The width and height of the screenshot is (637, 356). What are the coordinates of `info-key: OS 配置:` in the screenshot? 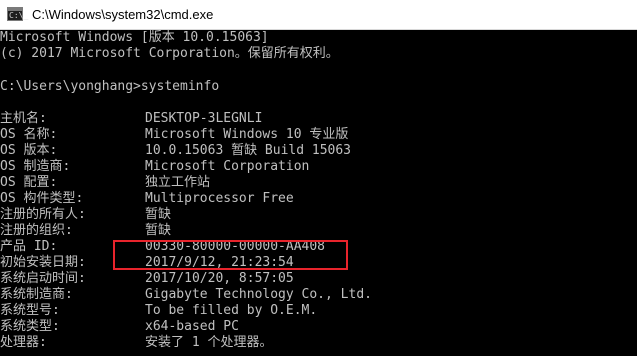 It's located at (29, 182).